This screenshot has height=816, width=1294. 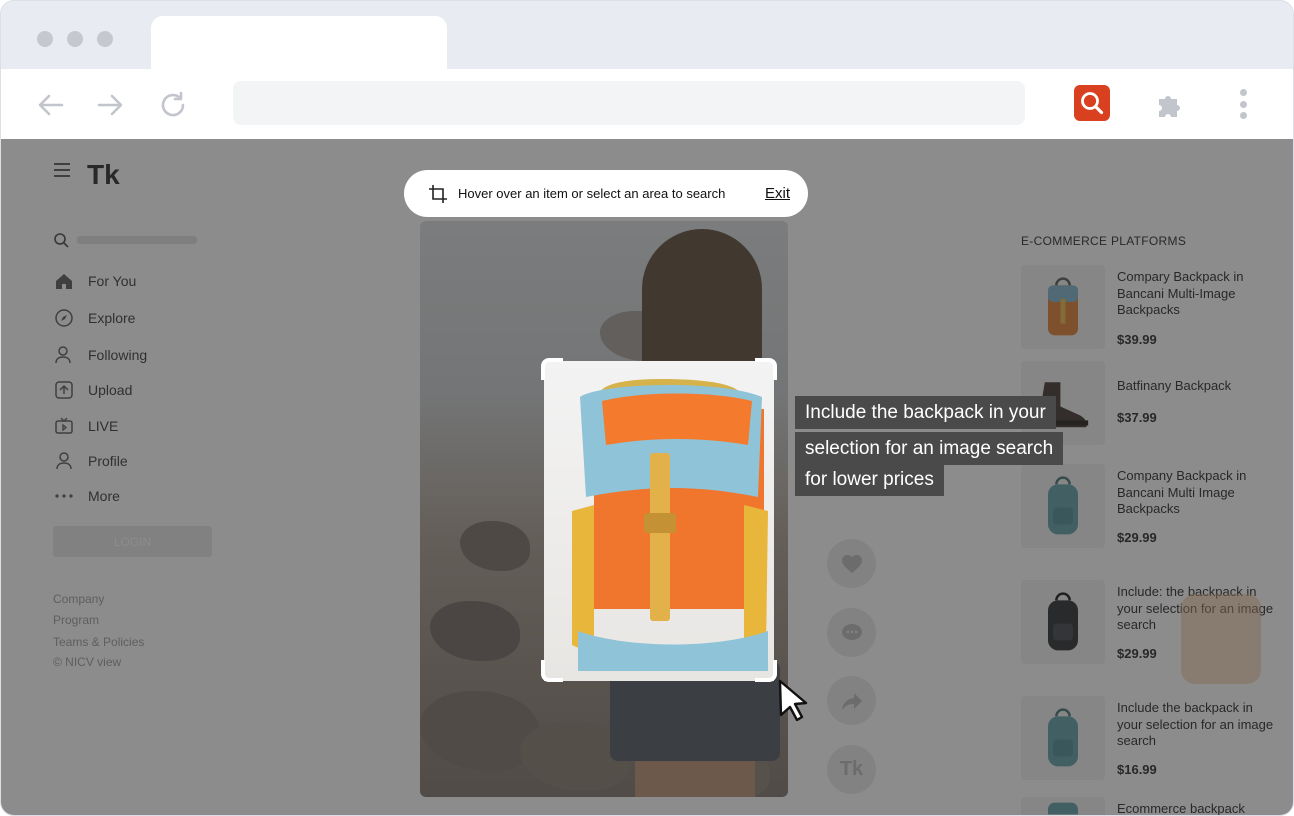 What do you see at coordinates (64, 355) in the screenshot?
I see `user-icon` at bounding box center [64, 355].